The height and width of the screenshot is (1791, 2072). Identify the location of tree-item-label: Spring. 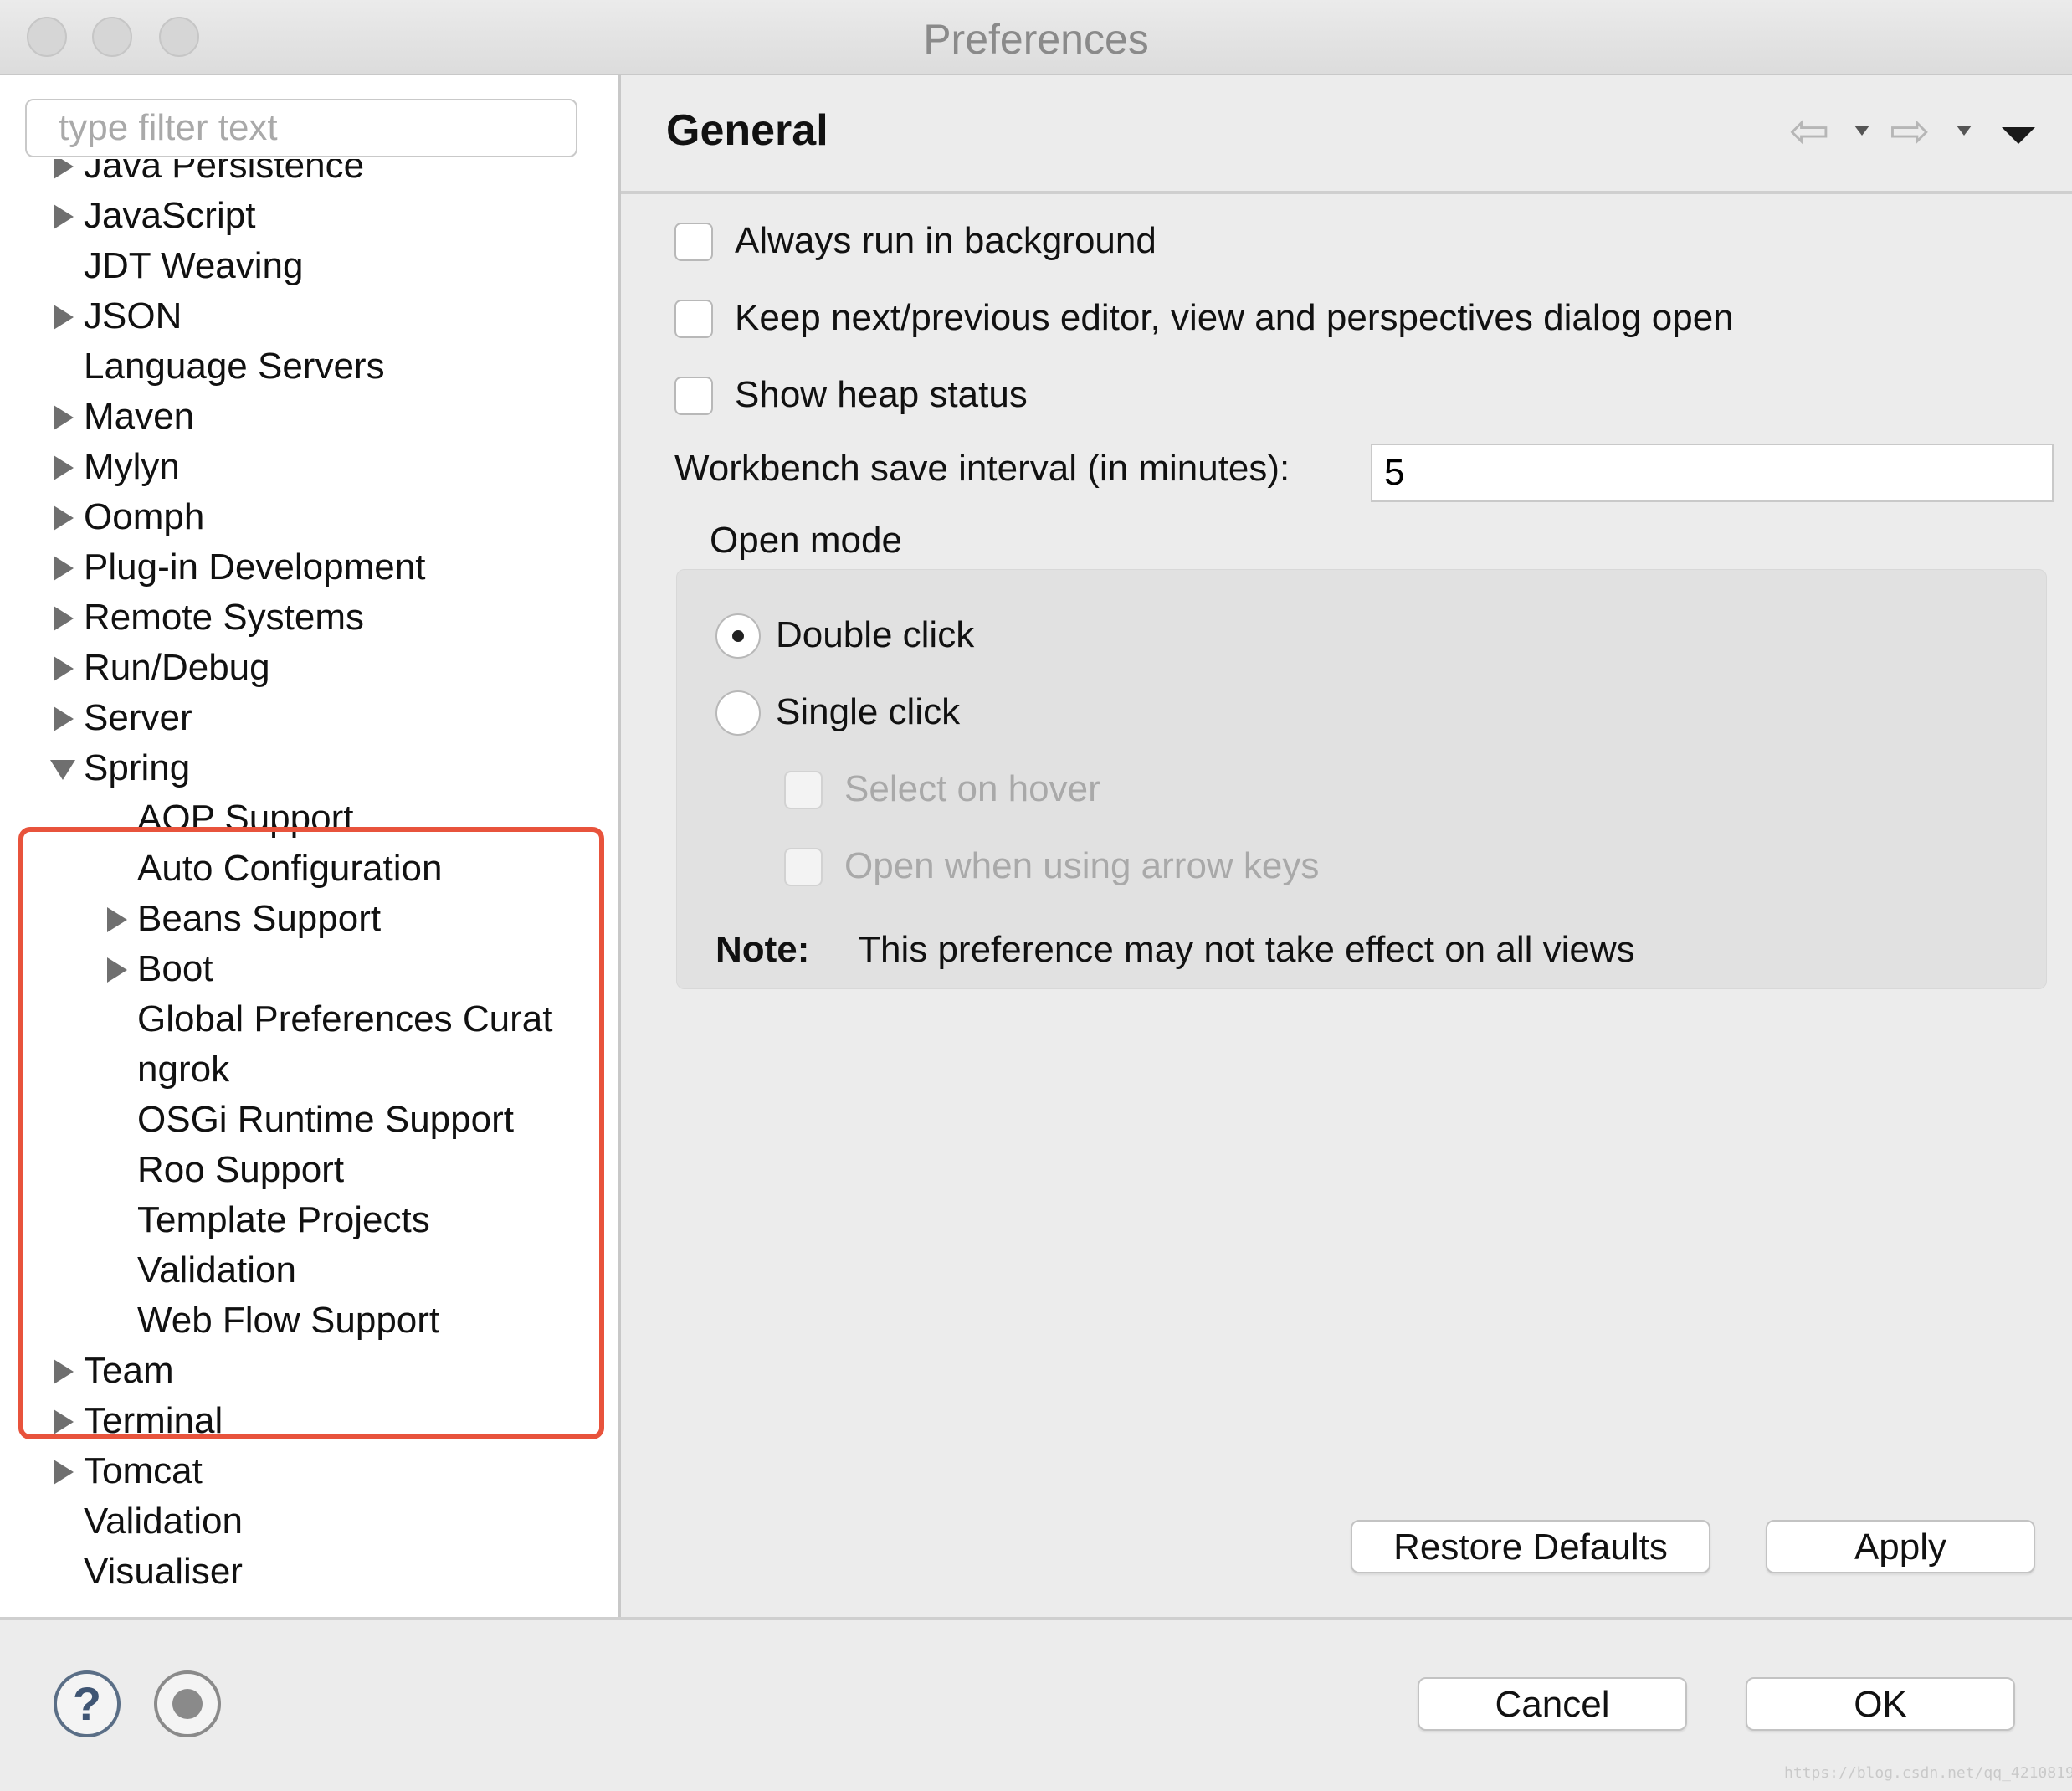
(137, 768).